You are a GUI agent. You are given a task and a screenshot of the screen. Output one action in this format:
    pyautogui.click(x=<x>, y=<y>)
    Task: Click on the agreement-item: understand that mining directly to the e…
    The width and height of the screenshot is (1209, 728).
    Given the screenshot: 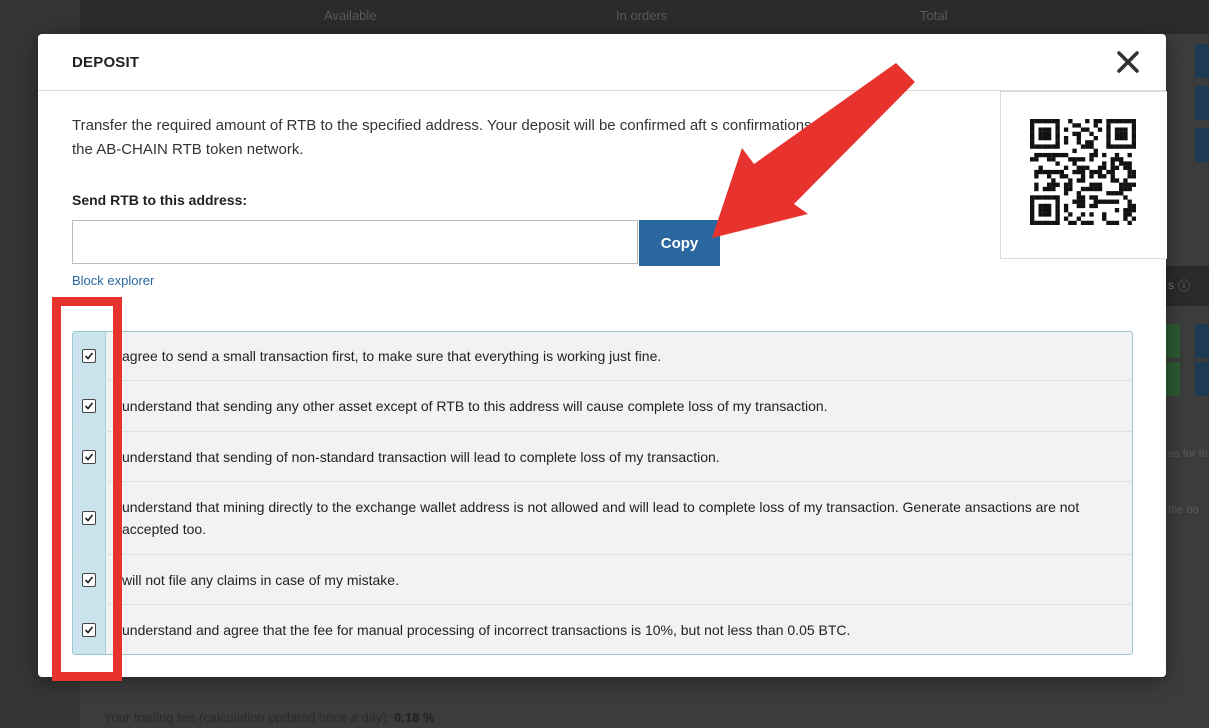 What is the action you would take?
    pyautogui.click(x=602, y=518)
    